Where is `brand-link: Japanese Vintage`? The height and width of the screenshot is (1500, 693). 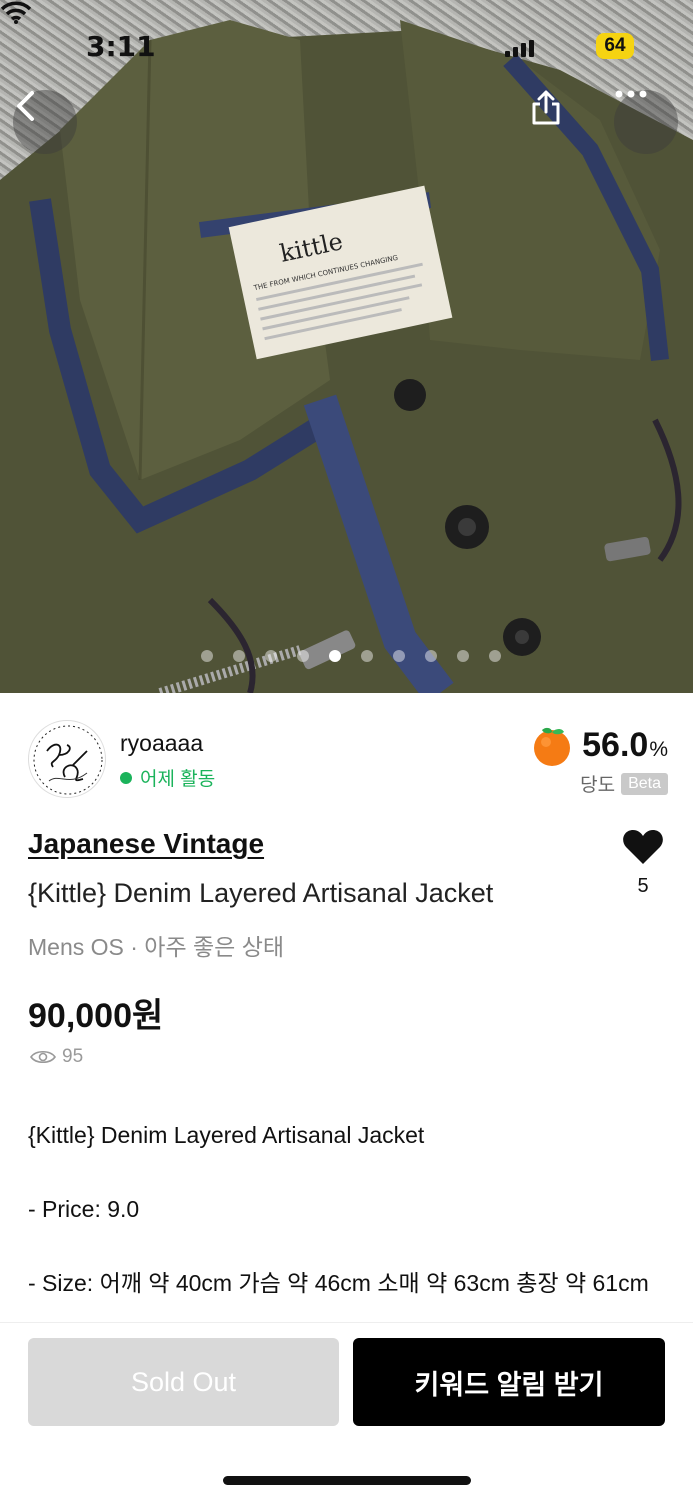 brand-link: Japanese Vintage is located at coordinates (146, 844).